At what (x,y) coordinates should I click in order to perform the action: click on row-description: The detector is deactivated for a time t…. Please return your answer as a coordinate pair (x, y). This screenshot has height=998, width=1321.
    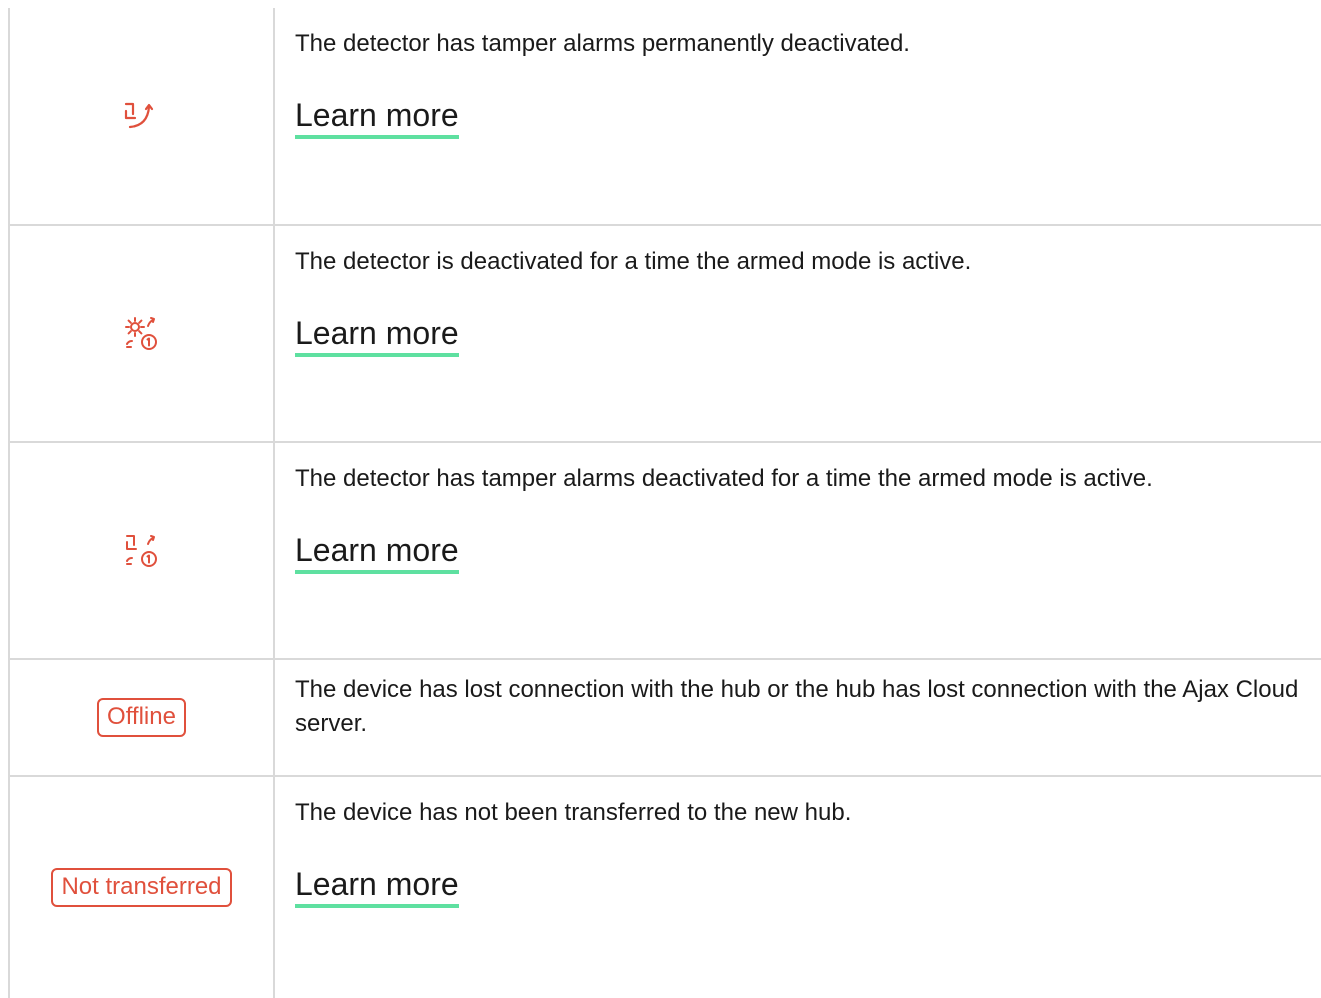
    Looking at the image, I should click on (633, 261).